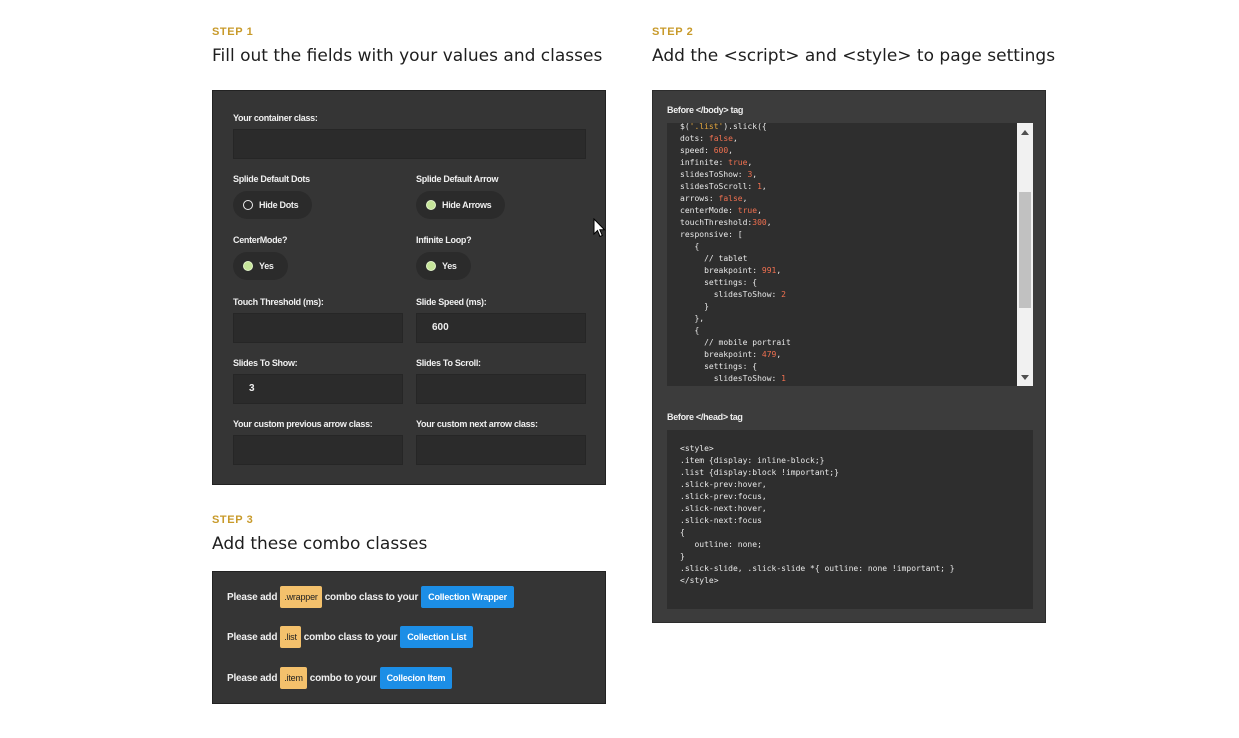  I want to click on touch-threshold-label: Touch Threshold (ms):, so click(278, 302).